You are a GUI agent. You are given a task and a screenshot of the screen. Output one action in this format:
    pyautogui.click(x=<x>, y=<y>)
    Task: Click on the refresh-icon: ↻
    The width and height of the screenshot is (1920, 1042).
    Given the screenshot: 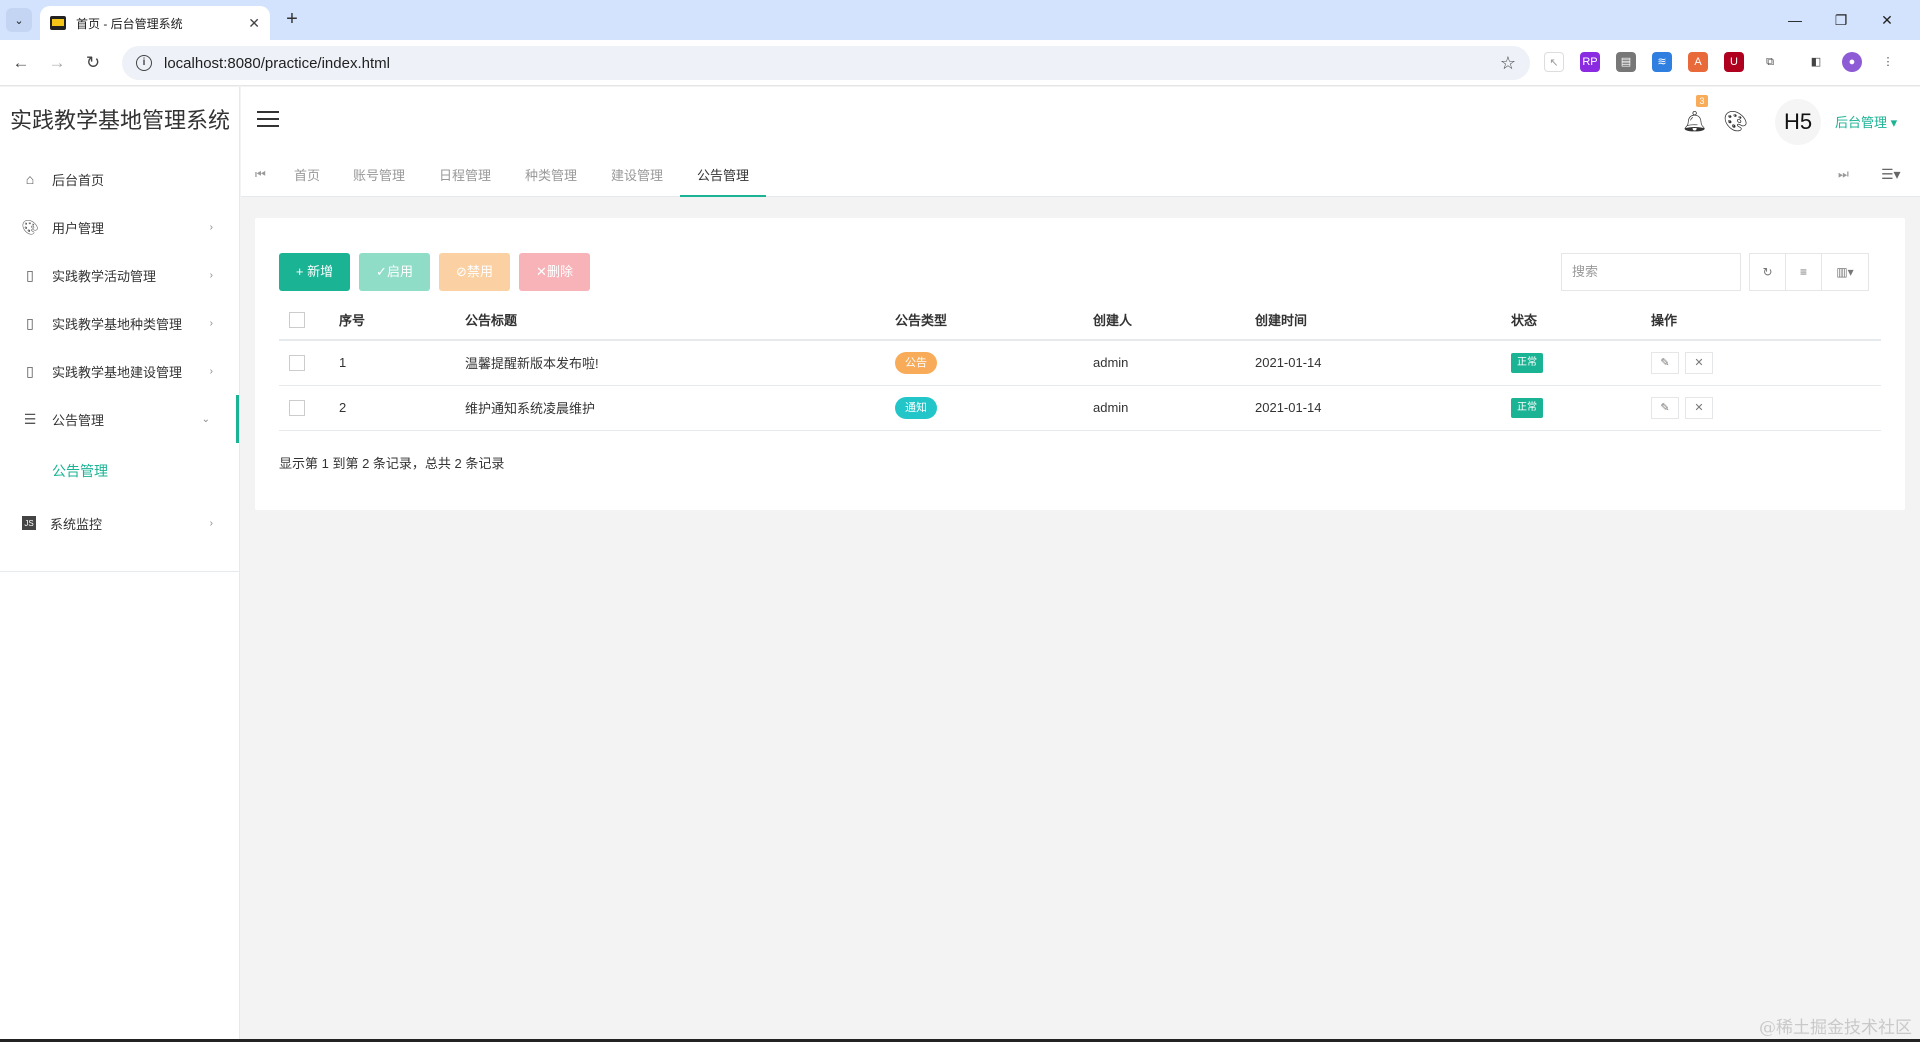 What is the action you would take?
    pyautogui.click(x=1768, y=272)
    